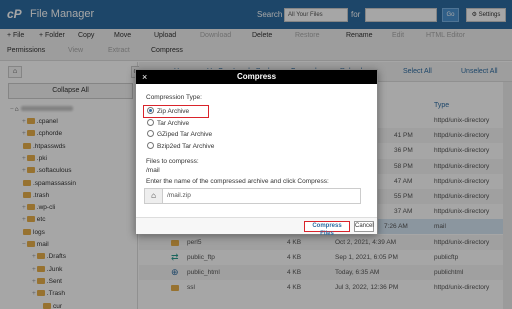 This screenshot has height=309, width=512. I want to click on cancel-button: Cancel, so click(364, 226).